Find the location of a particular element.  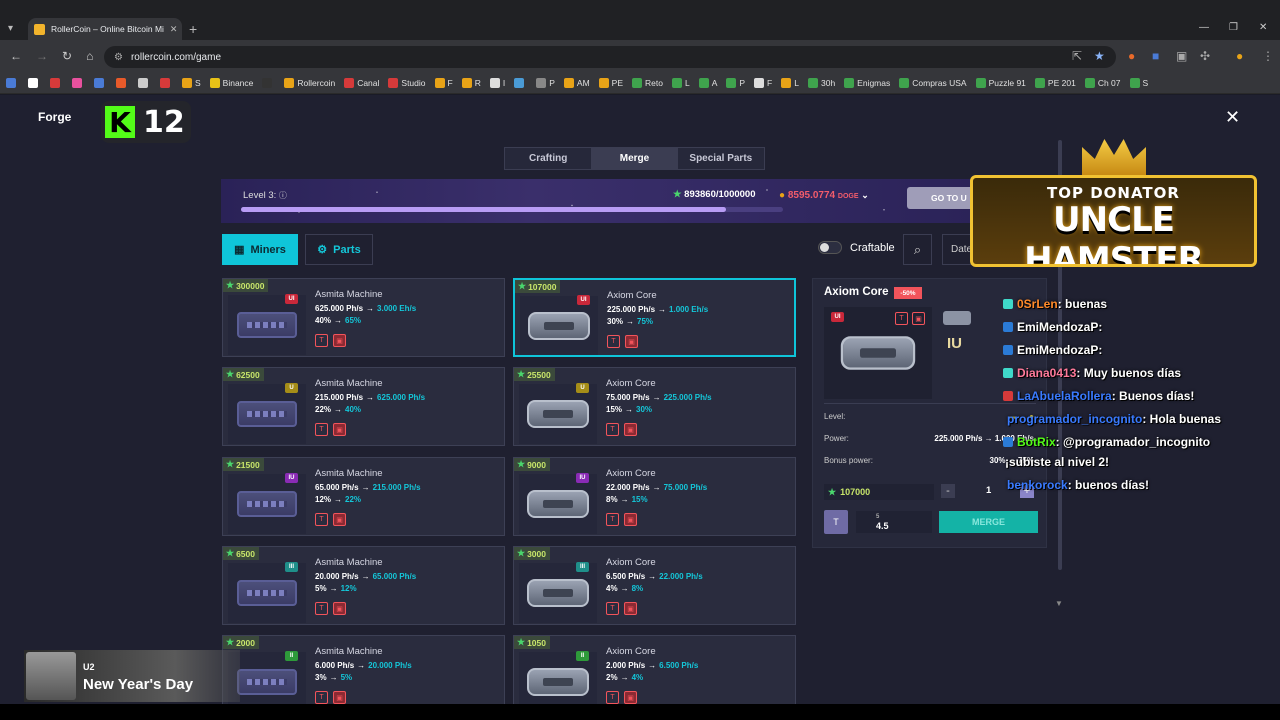

bookmark-item: I is located at coordinates (497, 82).